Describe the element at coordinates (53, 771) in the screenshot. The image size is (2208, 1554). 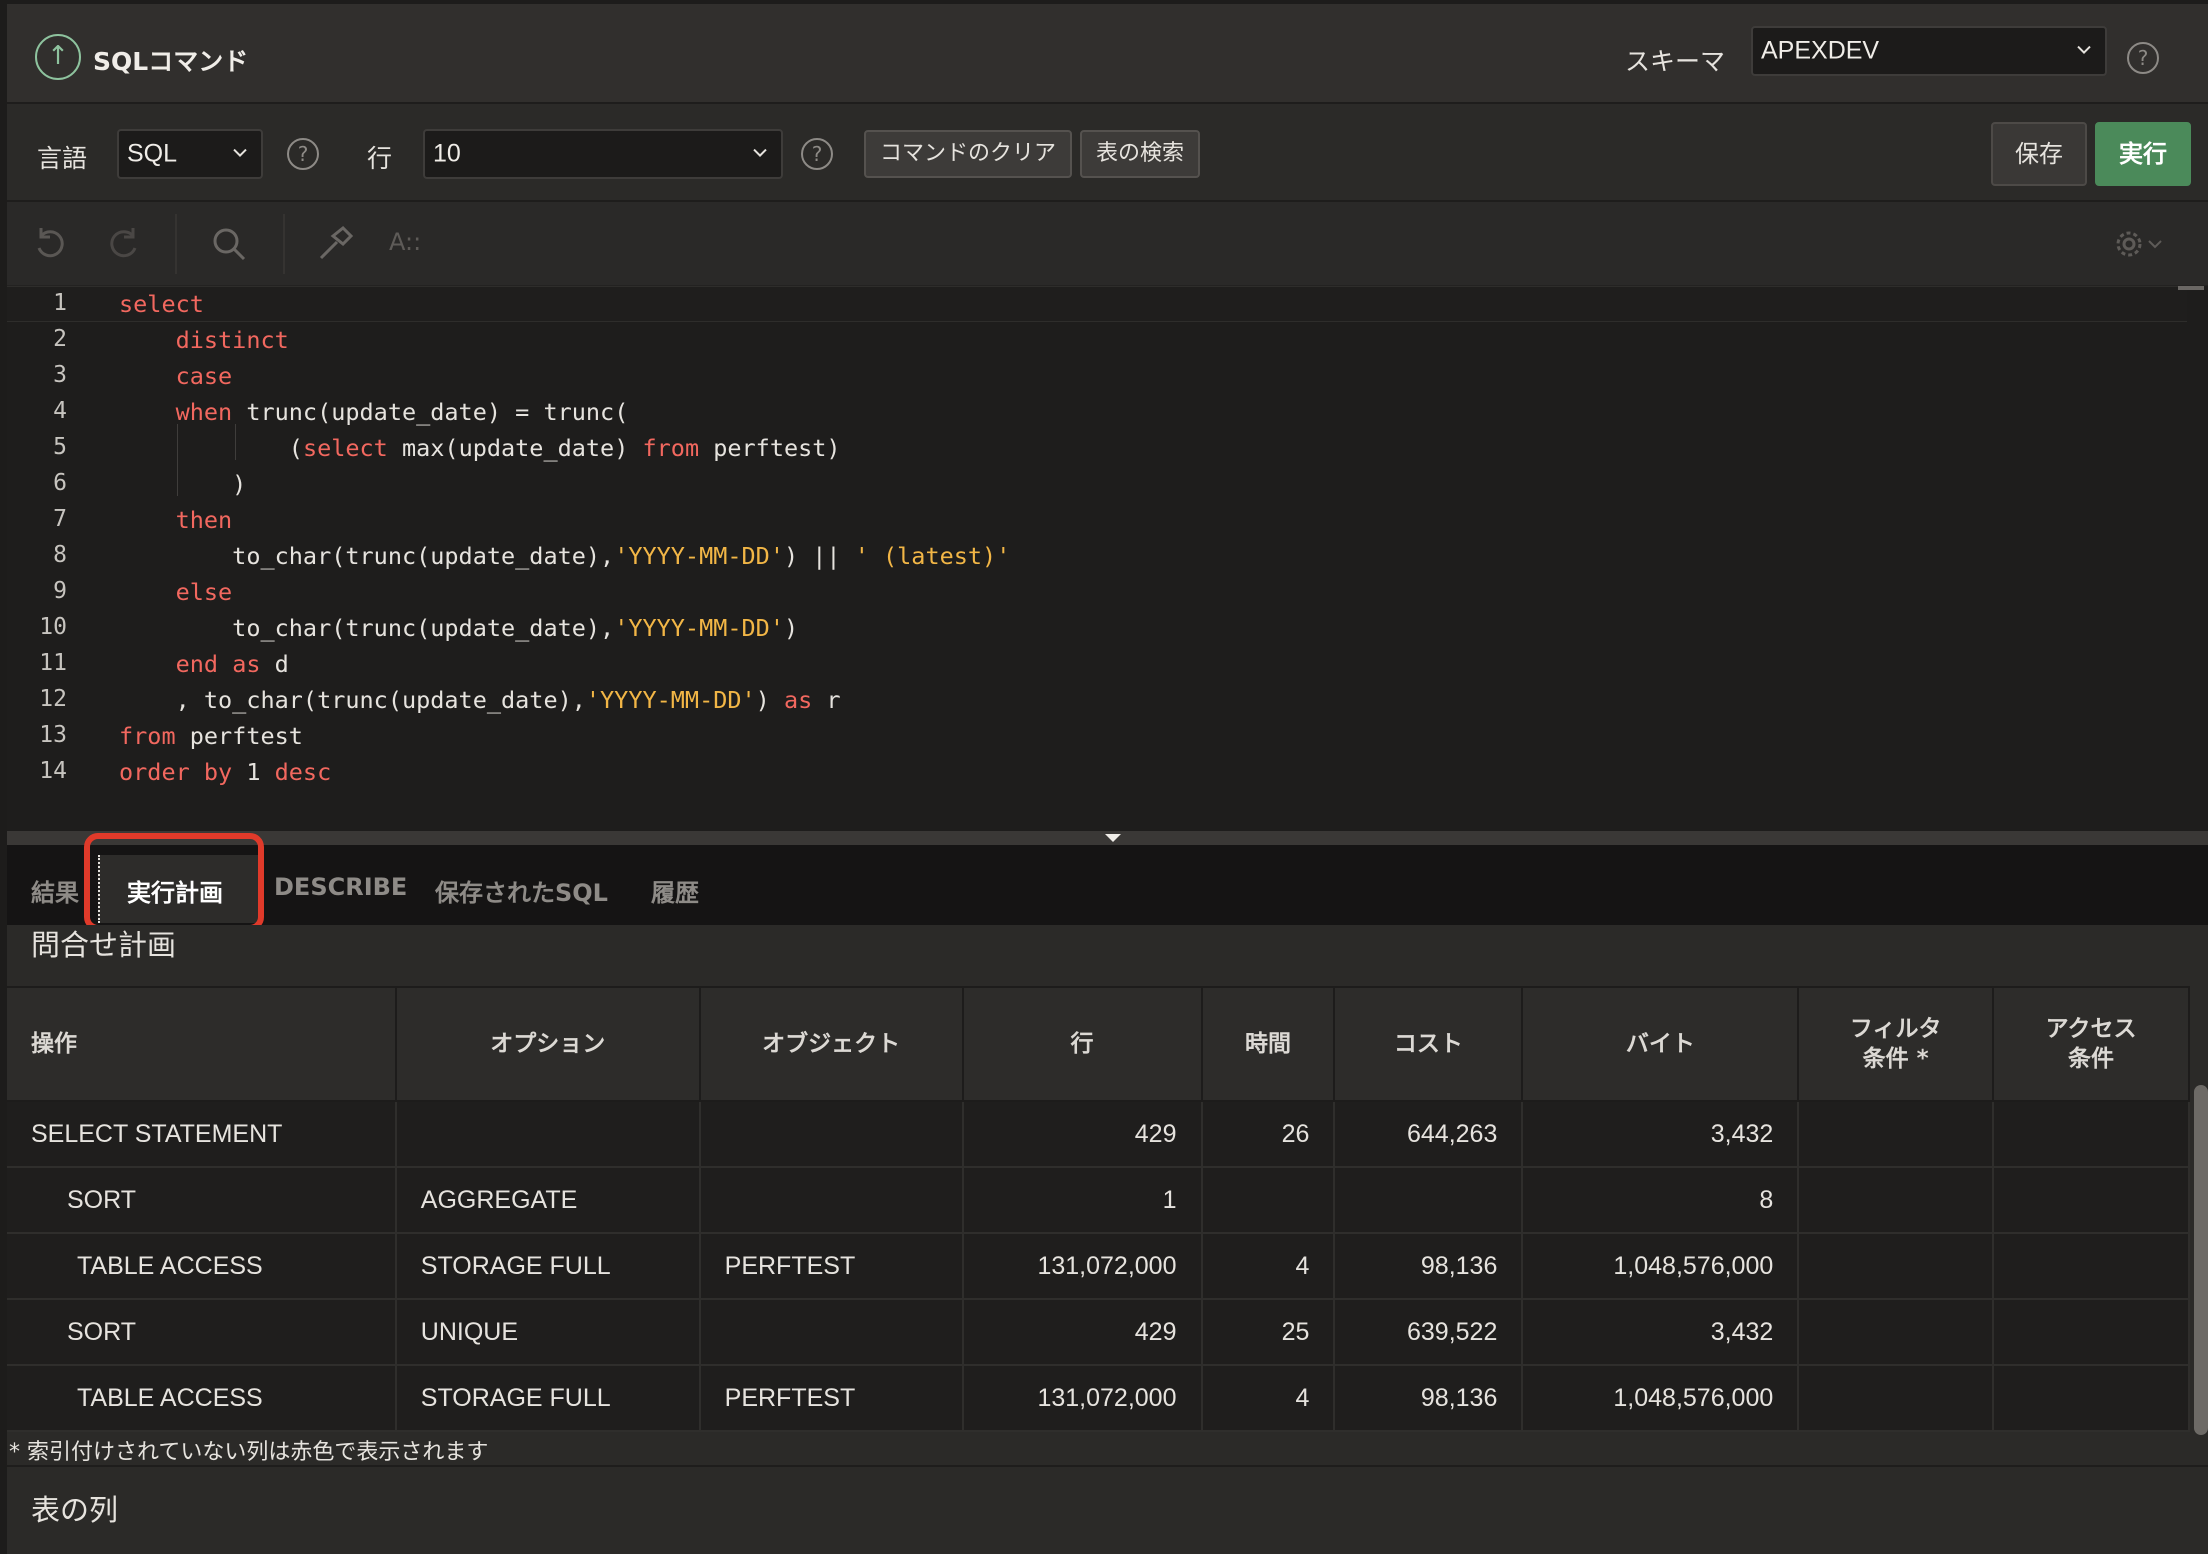
I see `line-number: 14` at that location.